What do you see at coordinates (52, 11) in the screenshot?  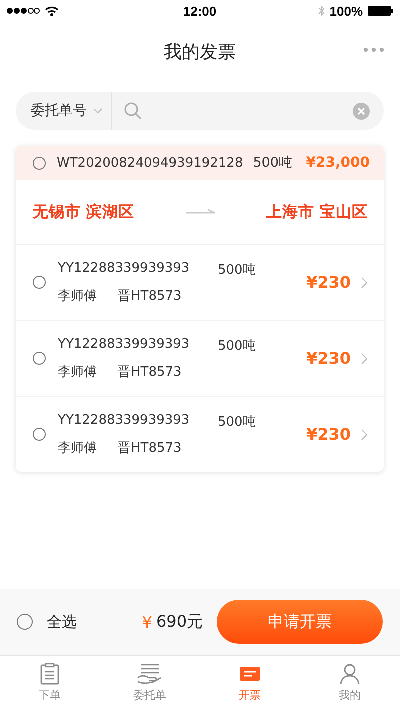 I see `wifi-icon` at bounding box center [52, 11].